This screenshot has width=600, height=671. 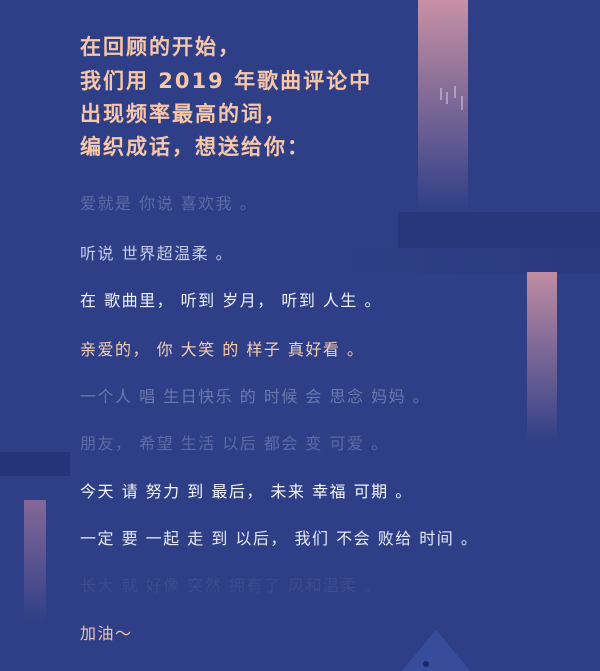 What do you see at coordinates (231, 300) in the screenshot?
I see `poem-line-3: 在 歌曲里， 听到 岁月， 听到 人生 。` at bounding box center [231, 300].